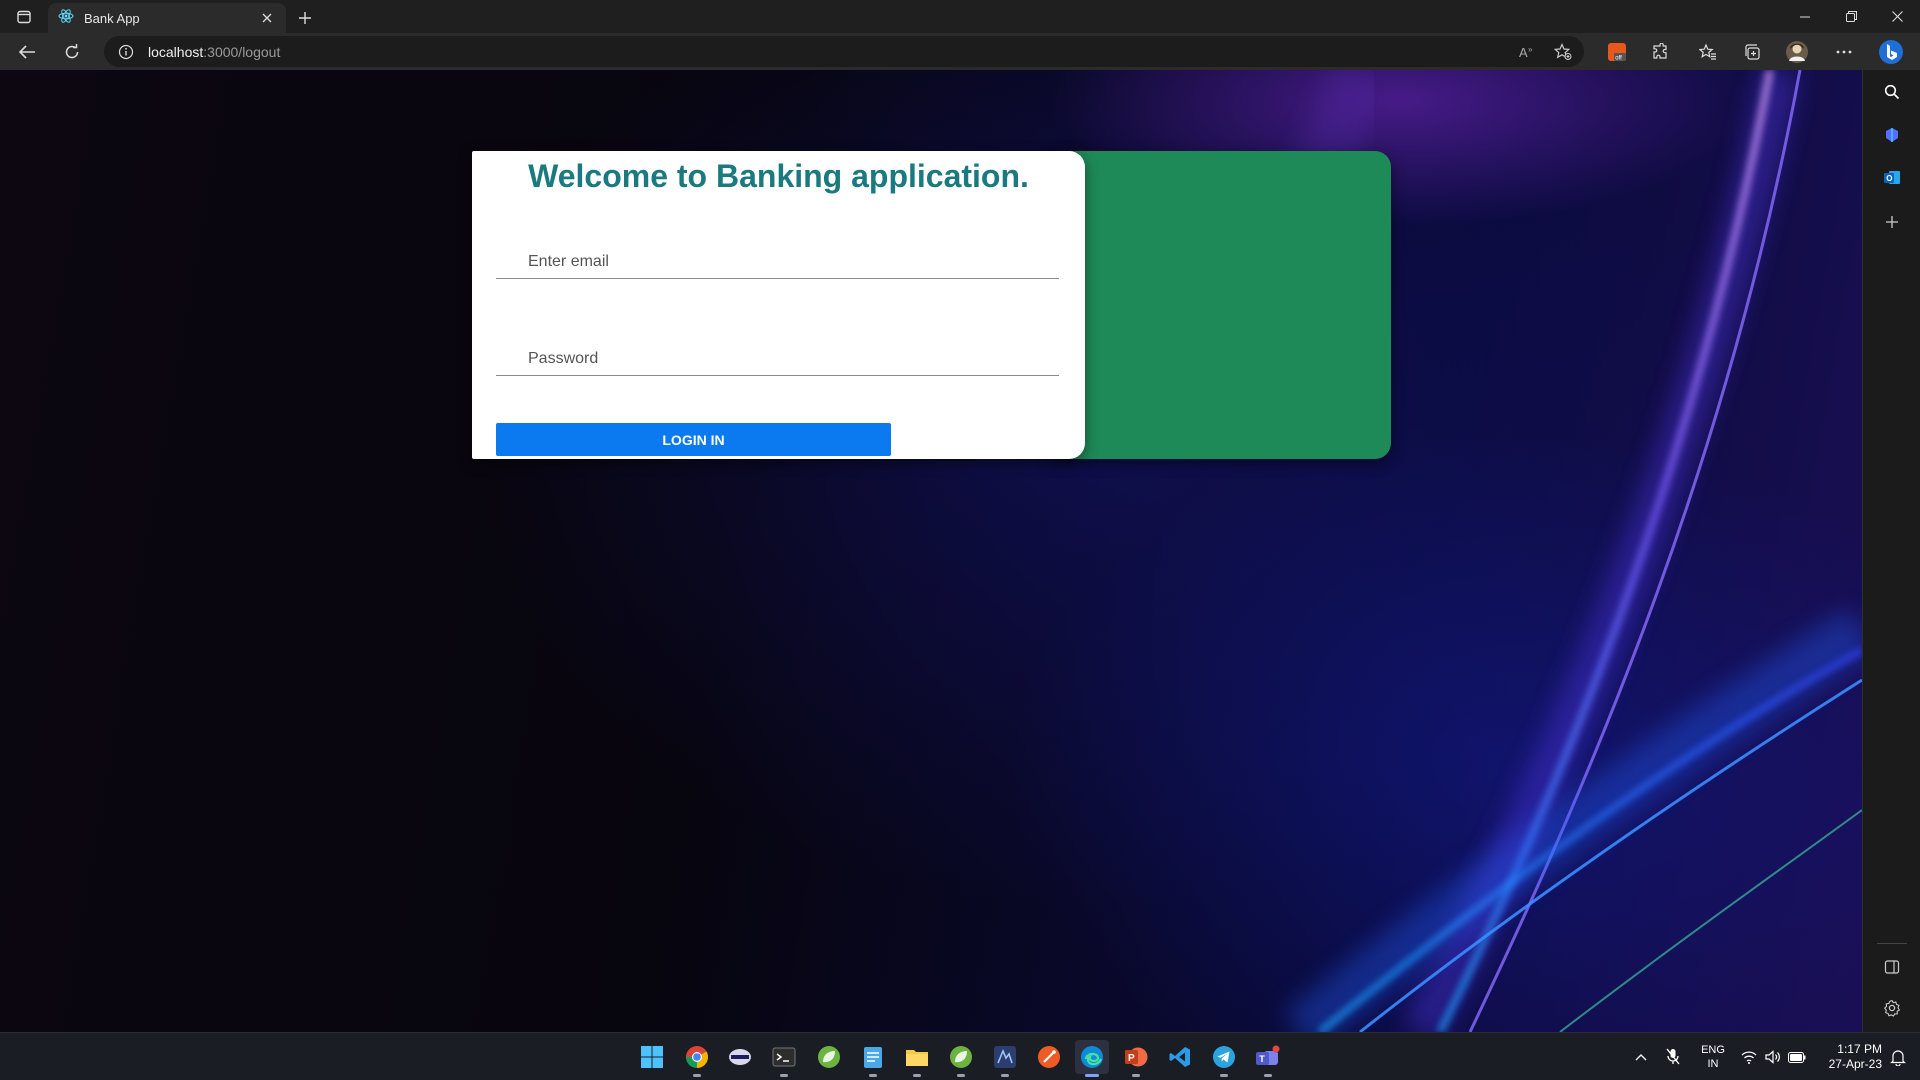 The image size is (1920, 1080). Describe the element at coordinates (1713, 1050) in the screenshot. I see `language-primary: ENG` at that location.